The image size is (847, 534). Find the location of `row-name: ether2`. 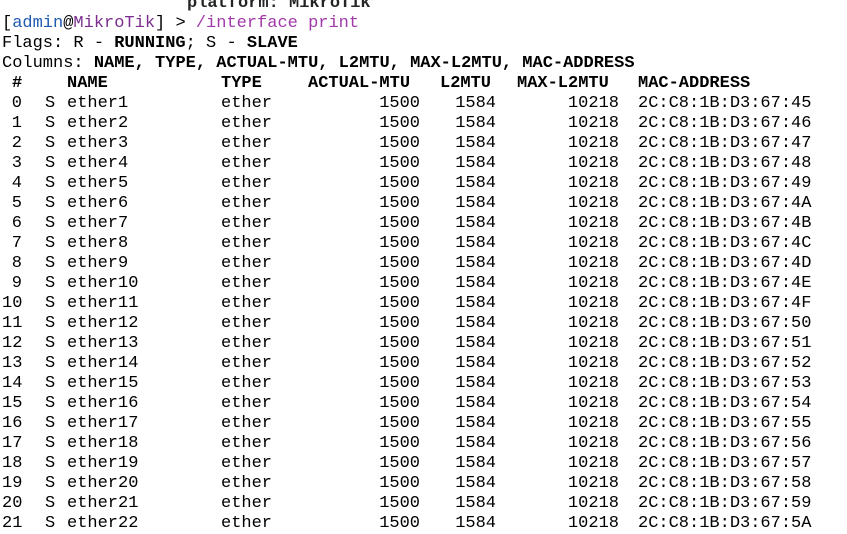

row-name: ether2 is located at coordinates (98, 123).